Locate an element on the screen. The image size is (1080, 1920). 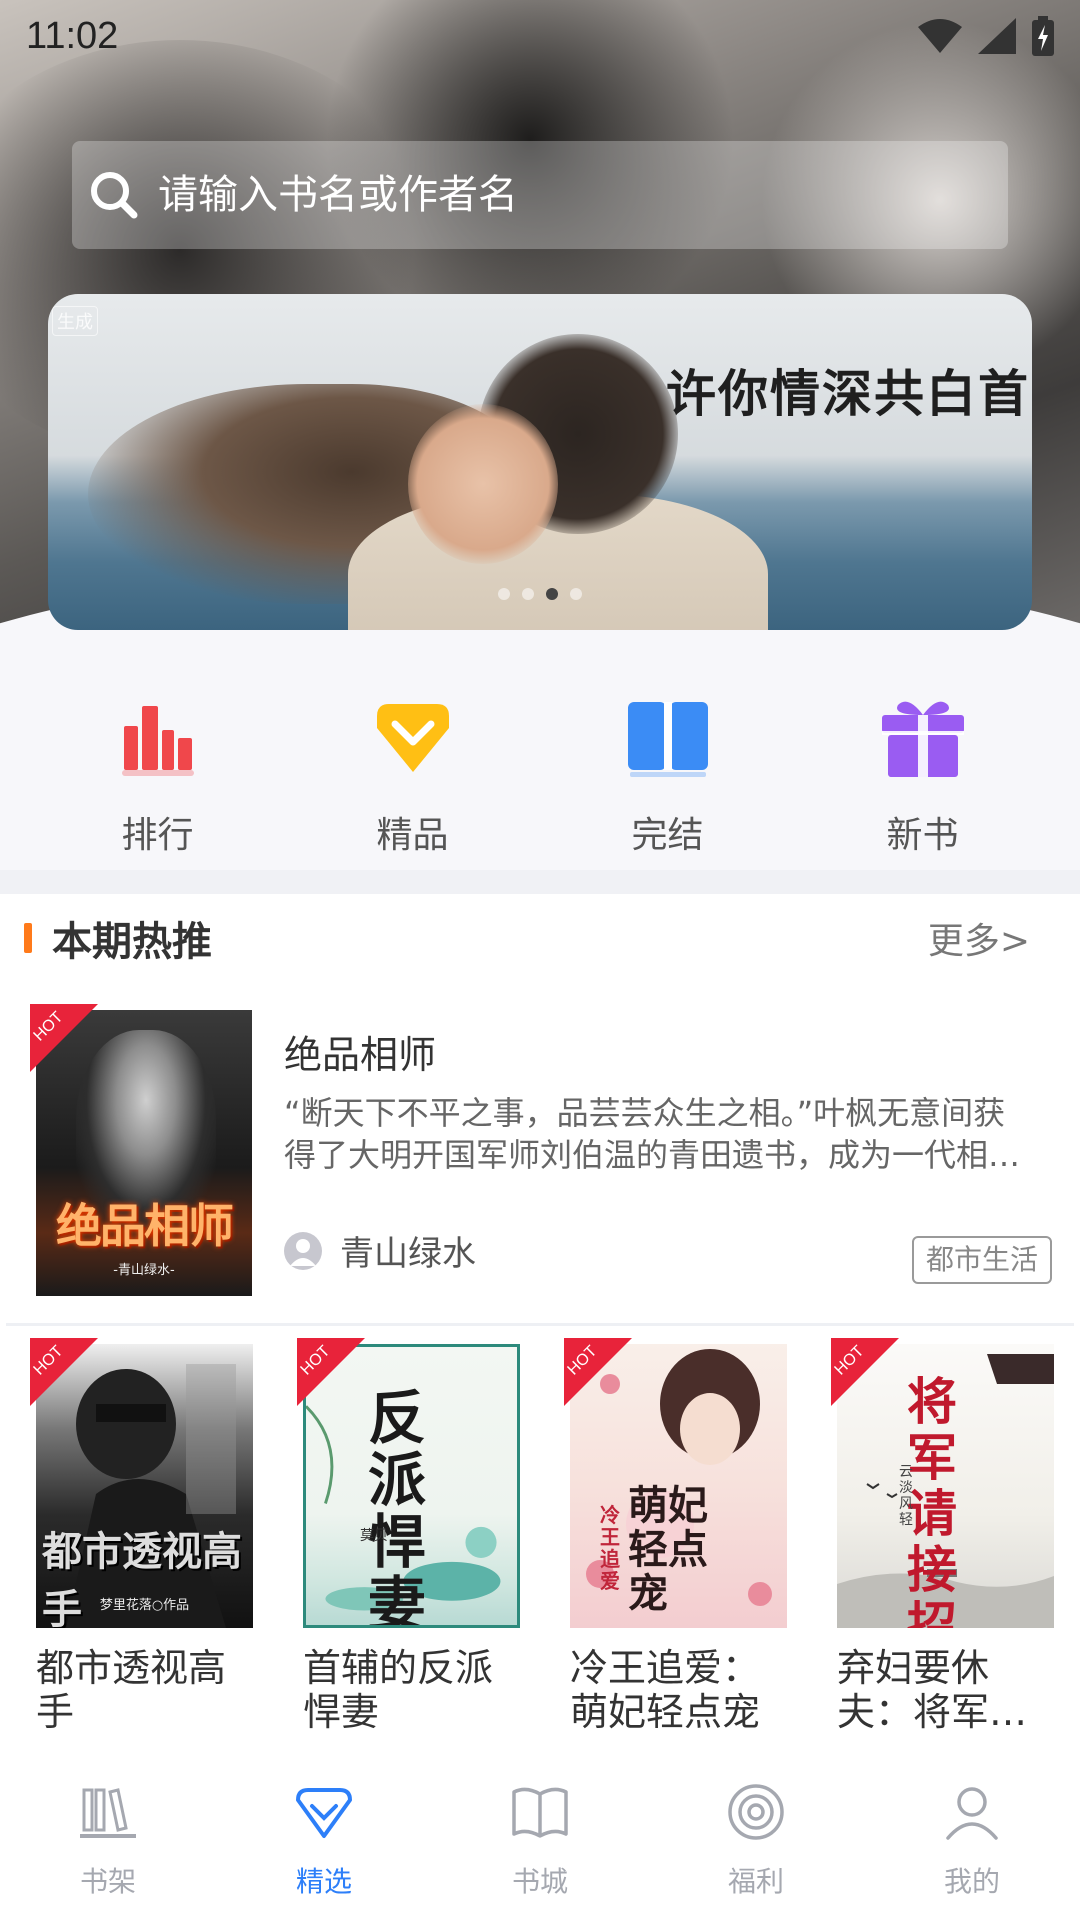
cover-author-art: -青山绿水- is located at coordinates (144, 1270).